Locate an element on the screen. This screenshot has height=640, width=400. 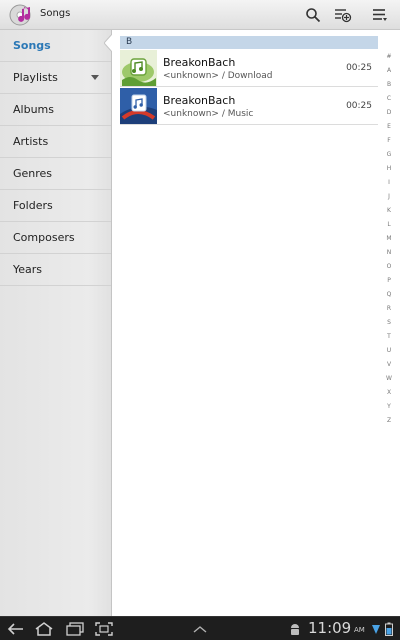
action-bar: Songs is located at coordinates (200, 15).